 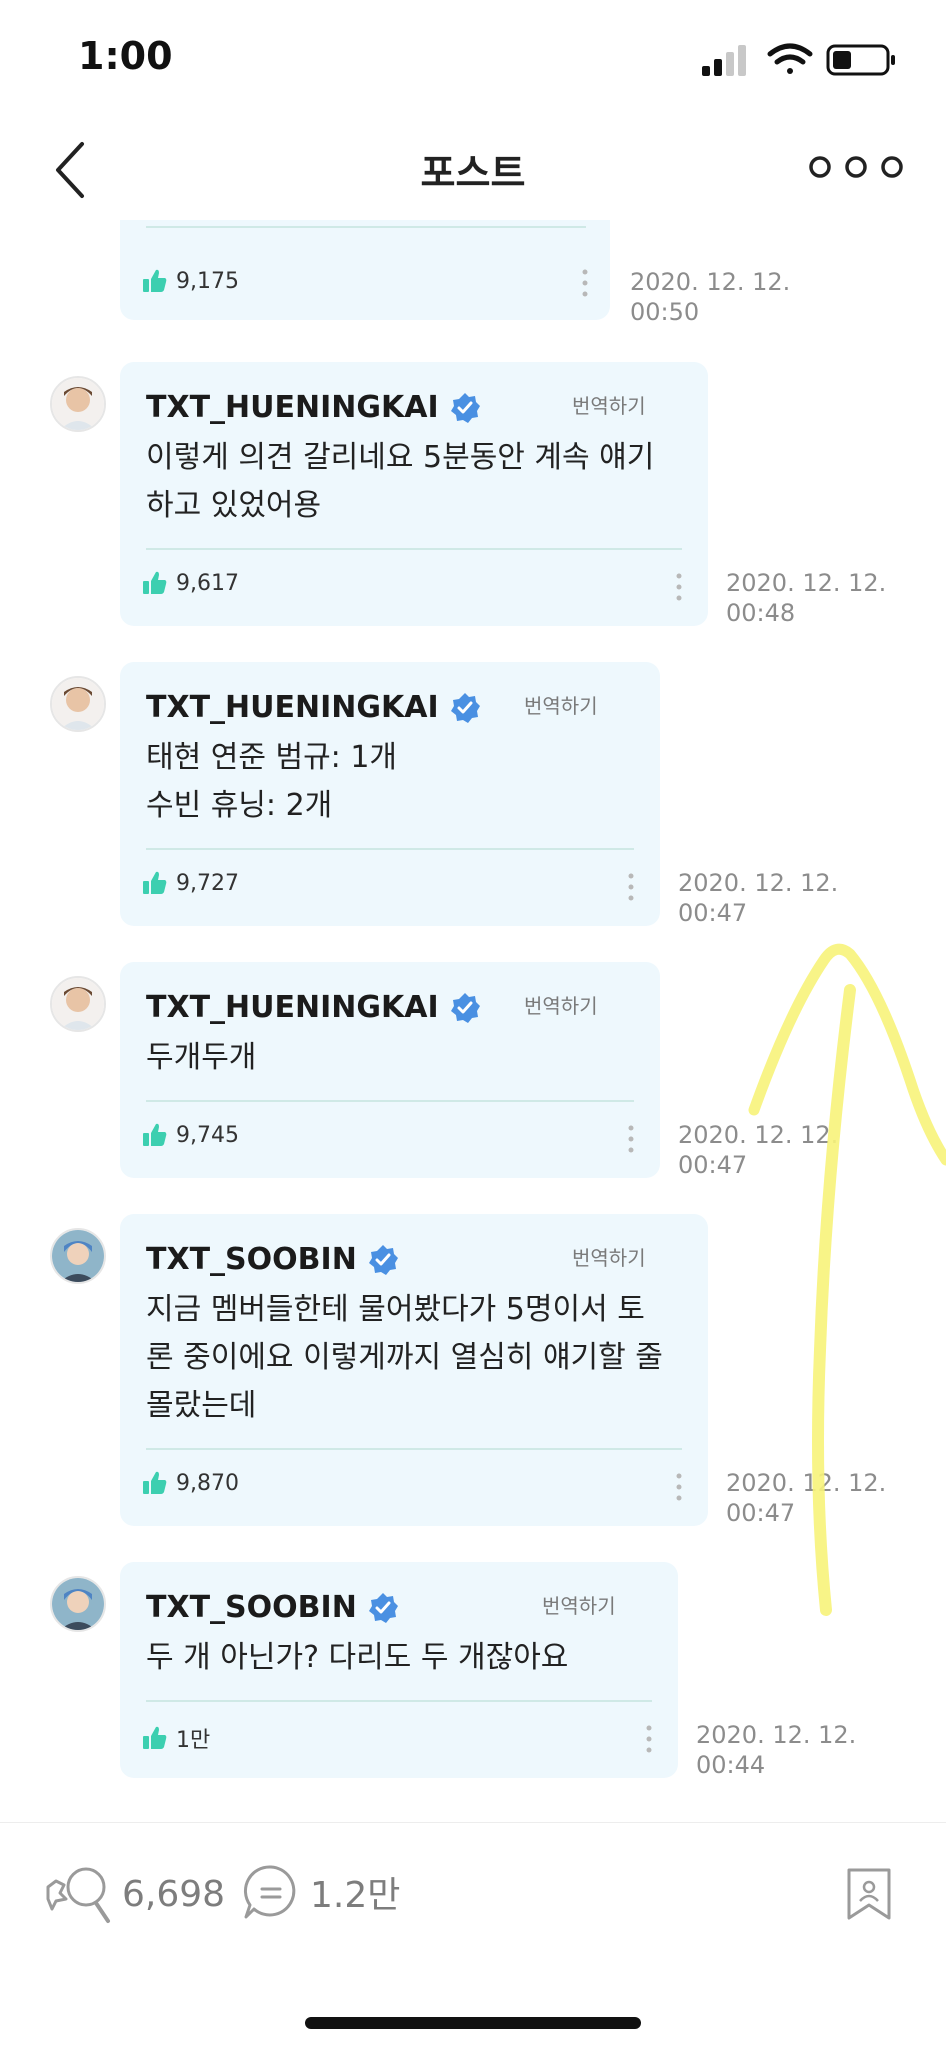 What do you see at coordinates (724, 60) in the screenshot?
I see `cellular-signal-icon` at bounding box center [724, 60].